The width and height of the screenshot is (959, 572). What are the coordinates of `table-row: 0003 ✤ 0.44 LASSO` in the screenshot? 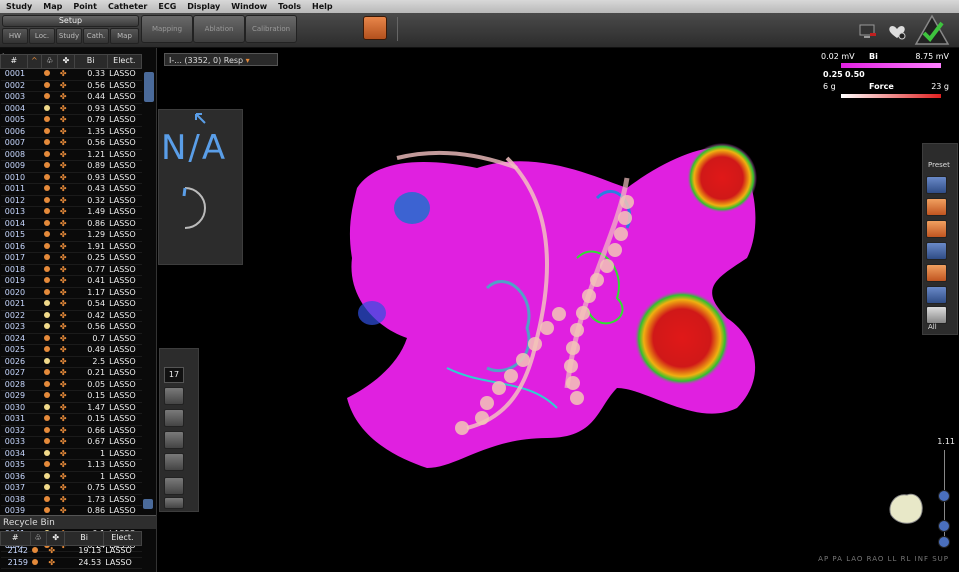 It's located at (71, 97).